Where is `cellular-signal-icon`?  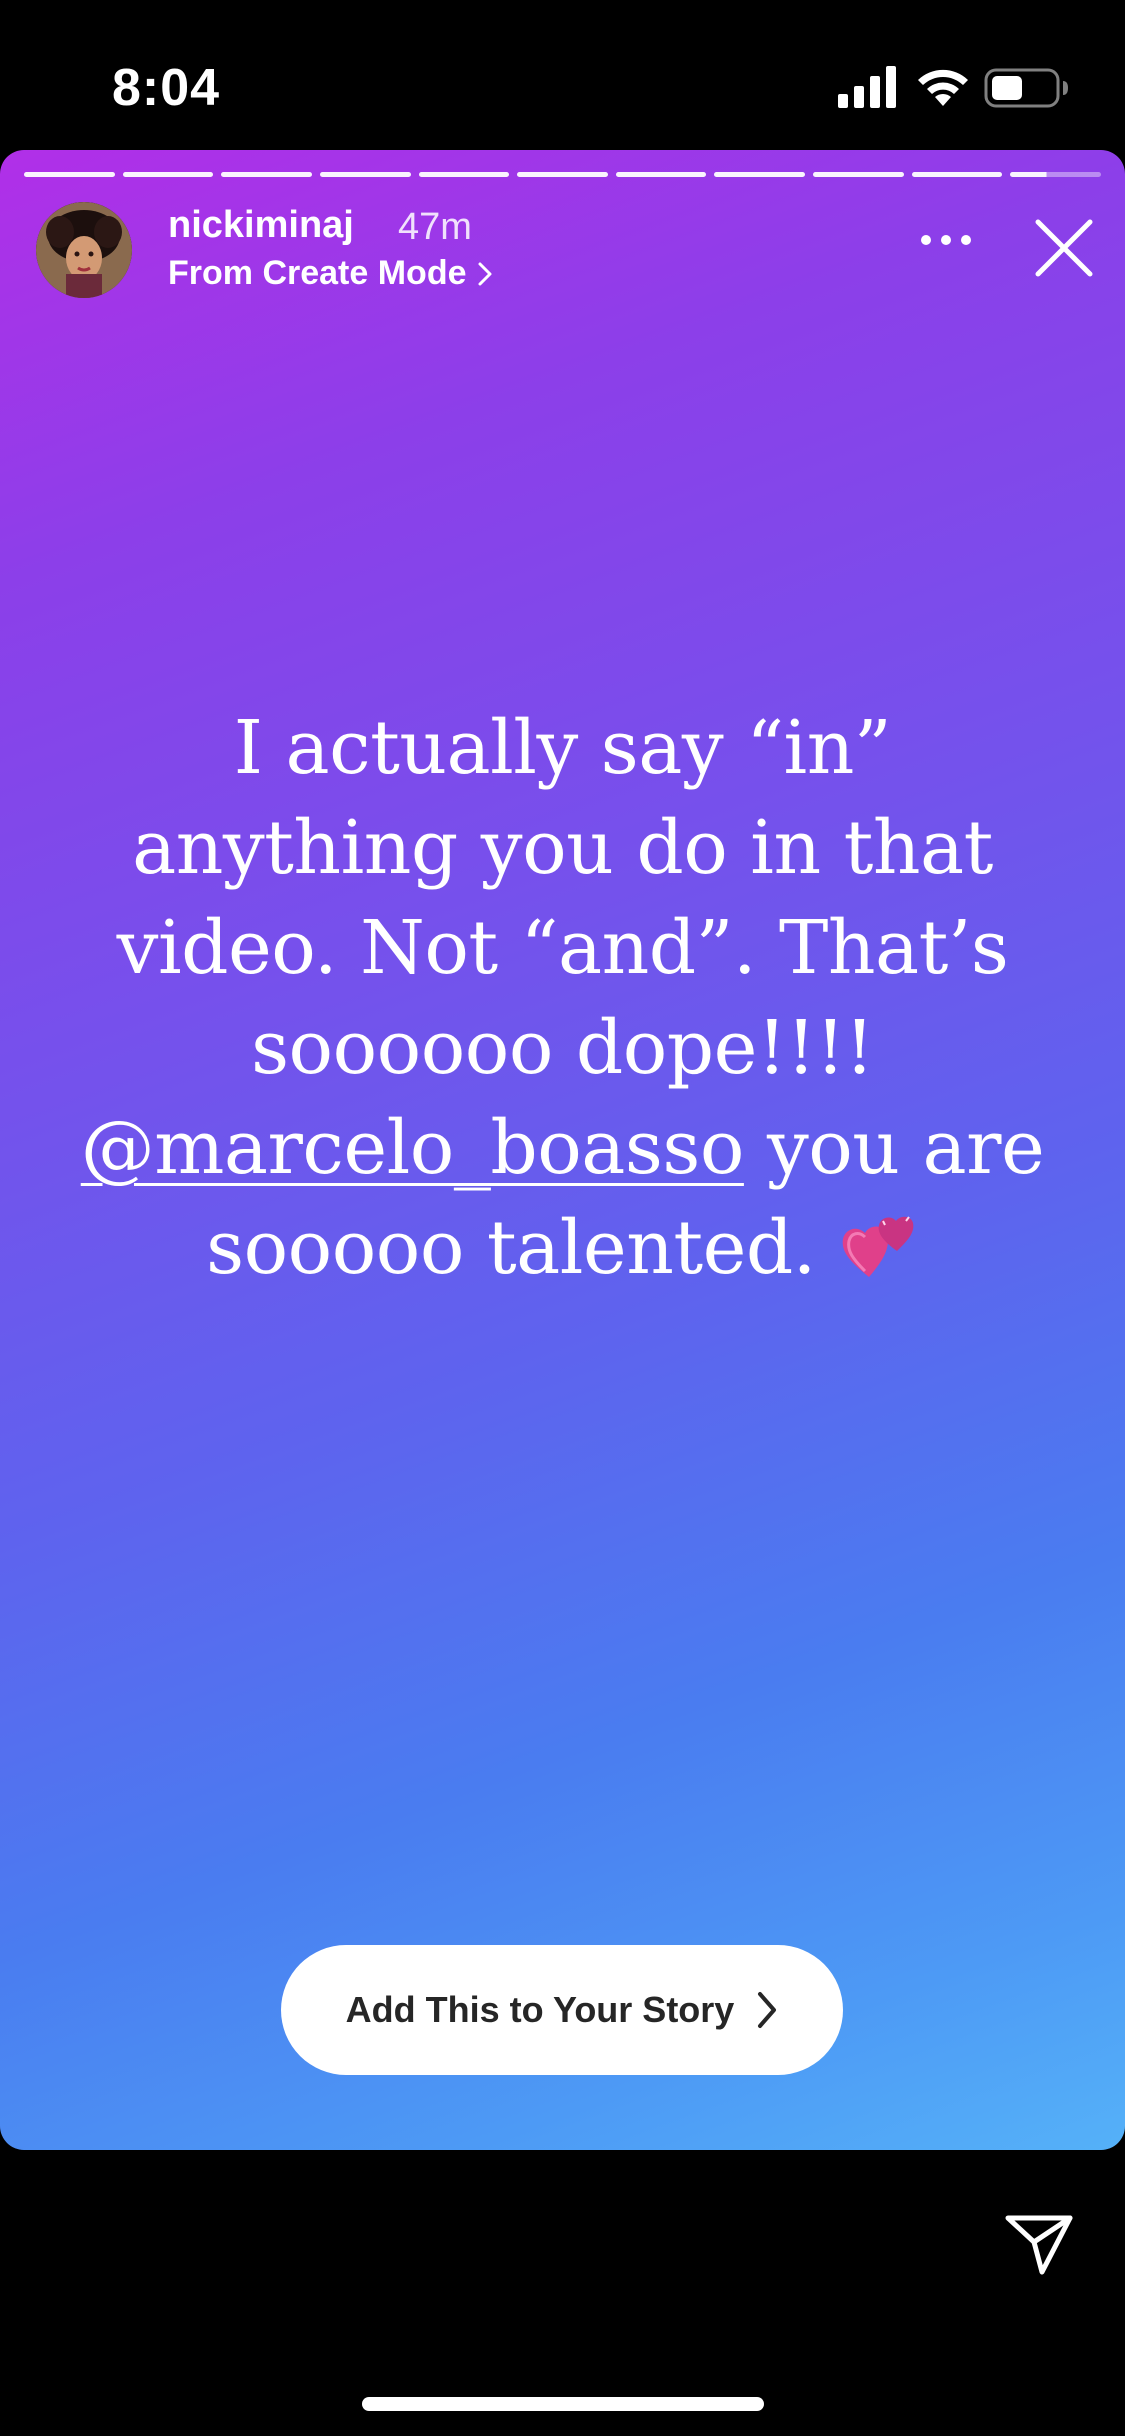 cellular-signal-icon is located at coordinates (867, 87).